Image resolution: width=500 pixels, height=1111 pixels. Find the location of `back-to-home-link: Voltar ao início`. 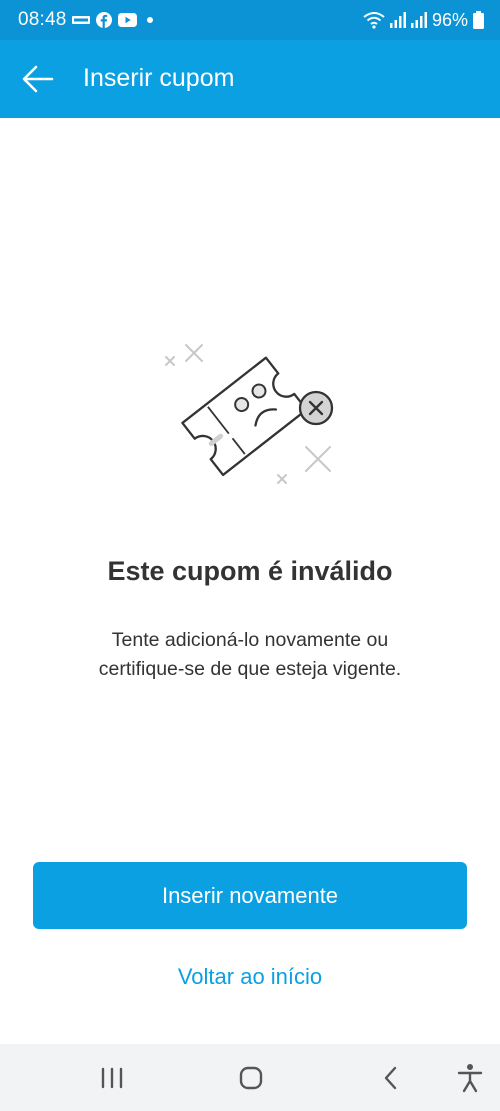

back-to-home-link: Voltar ao início is located at coordinates (250, 977).